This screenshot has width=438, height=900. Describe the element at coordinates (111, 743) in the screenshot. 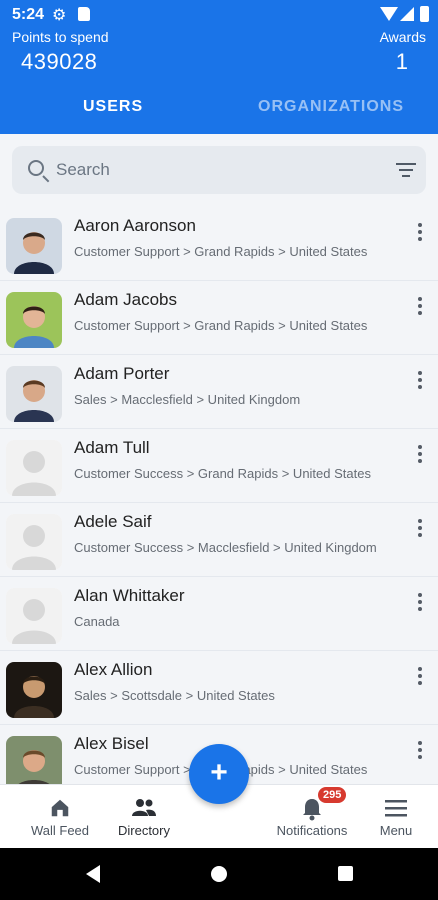

I see `user-name: Alex Bisel` at that location.